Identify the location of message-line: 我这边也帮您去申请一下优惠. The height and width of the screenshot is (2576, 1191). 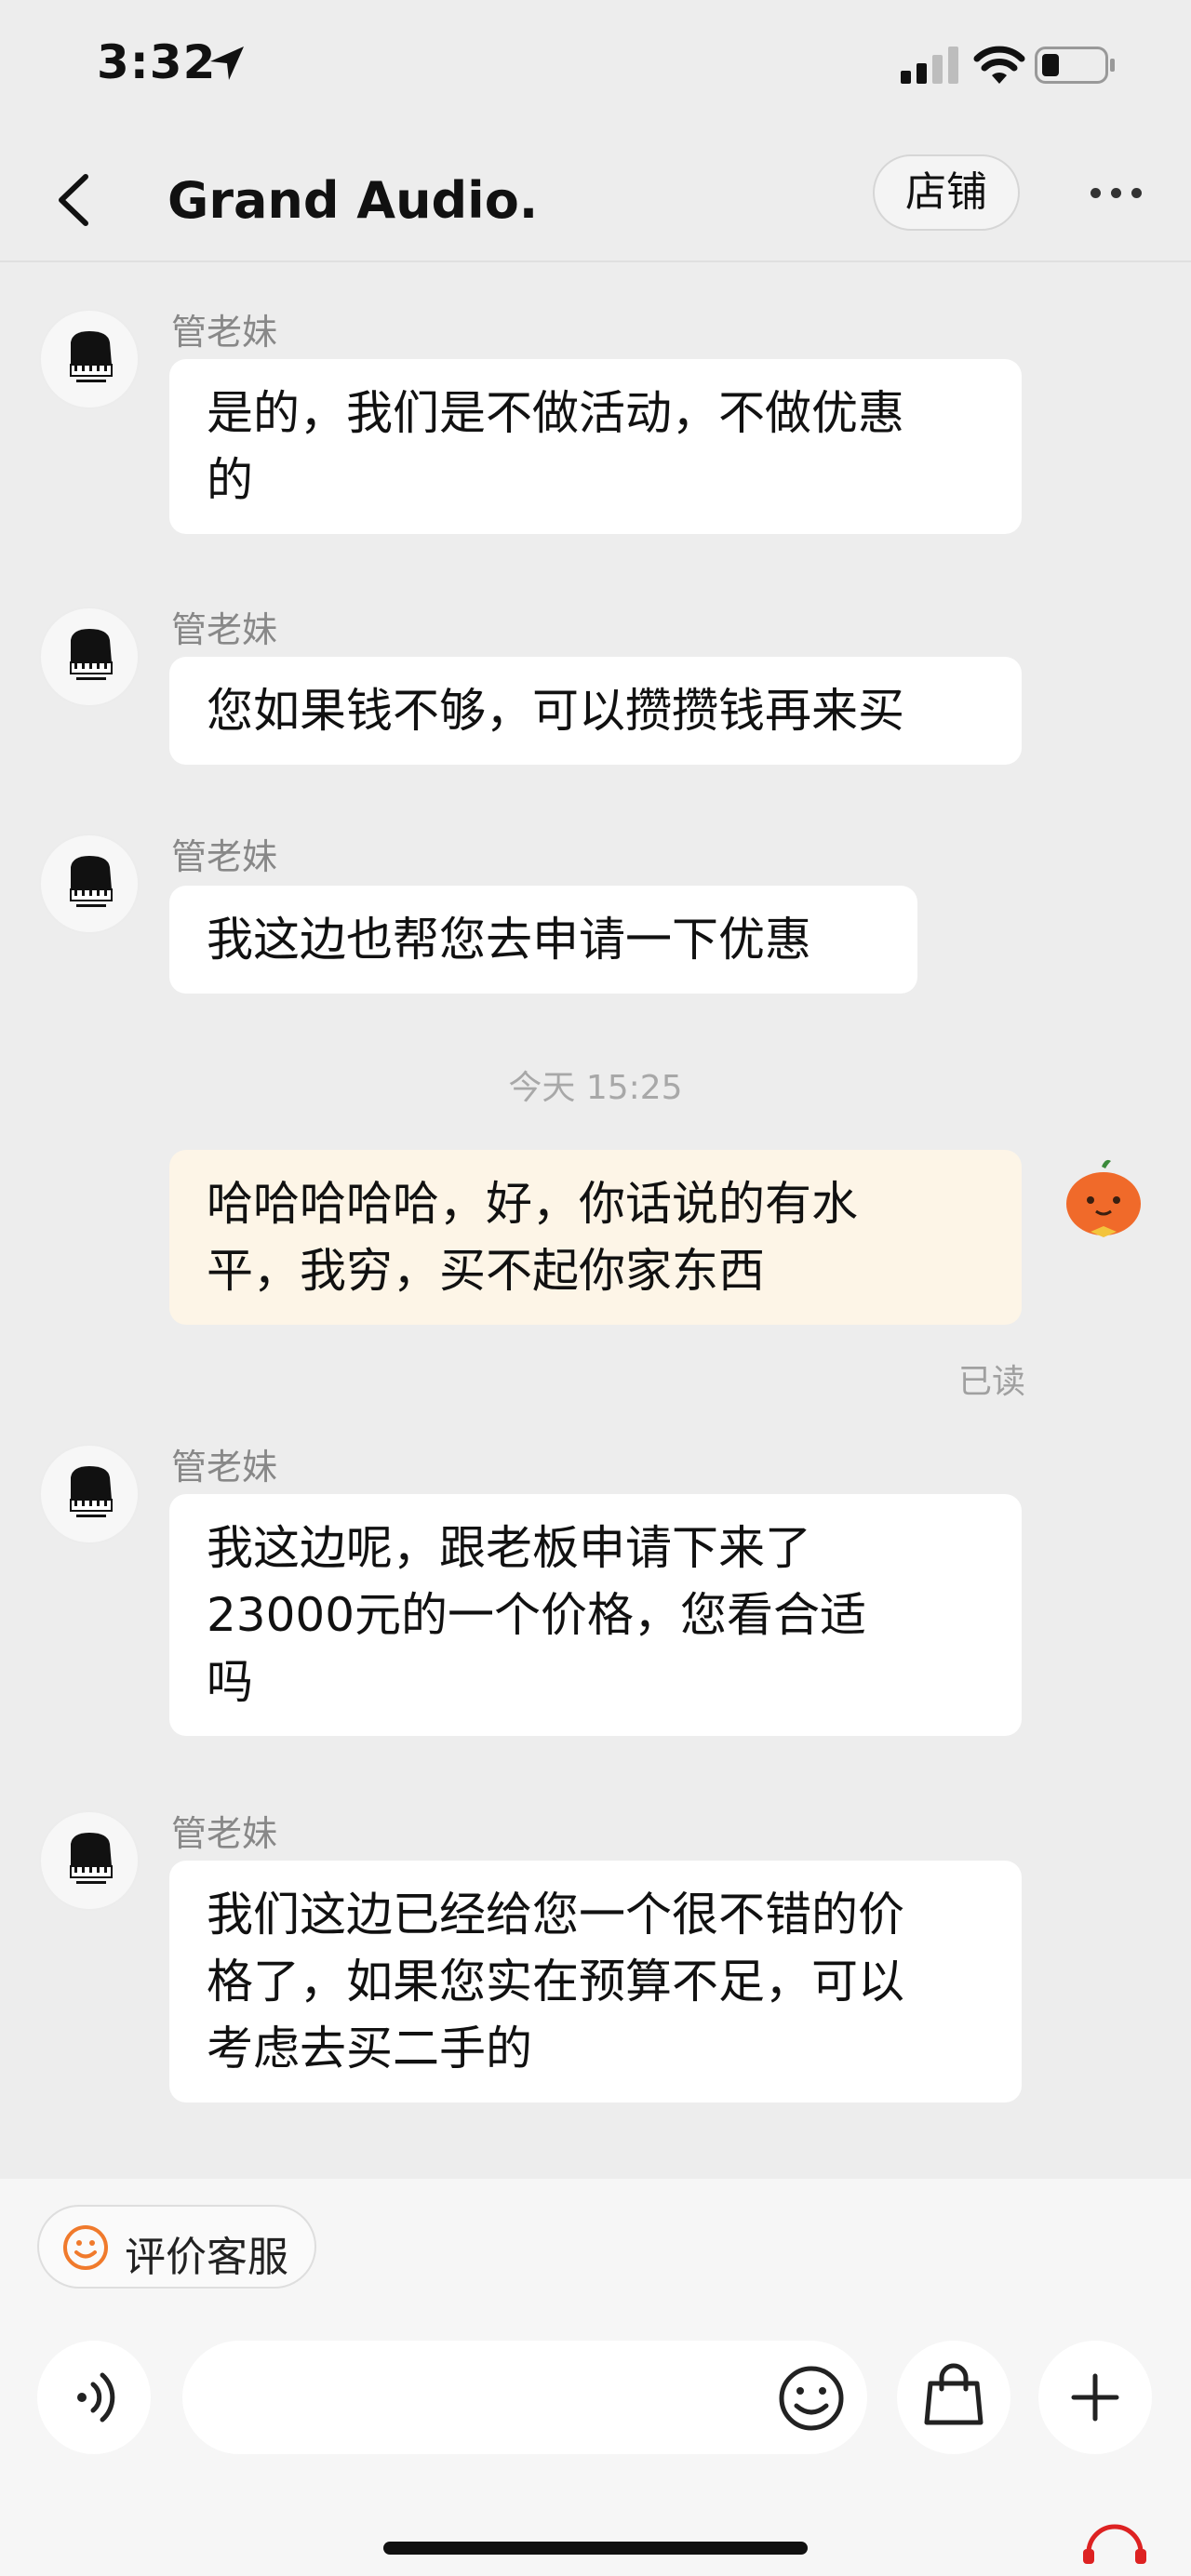
(509, 940).